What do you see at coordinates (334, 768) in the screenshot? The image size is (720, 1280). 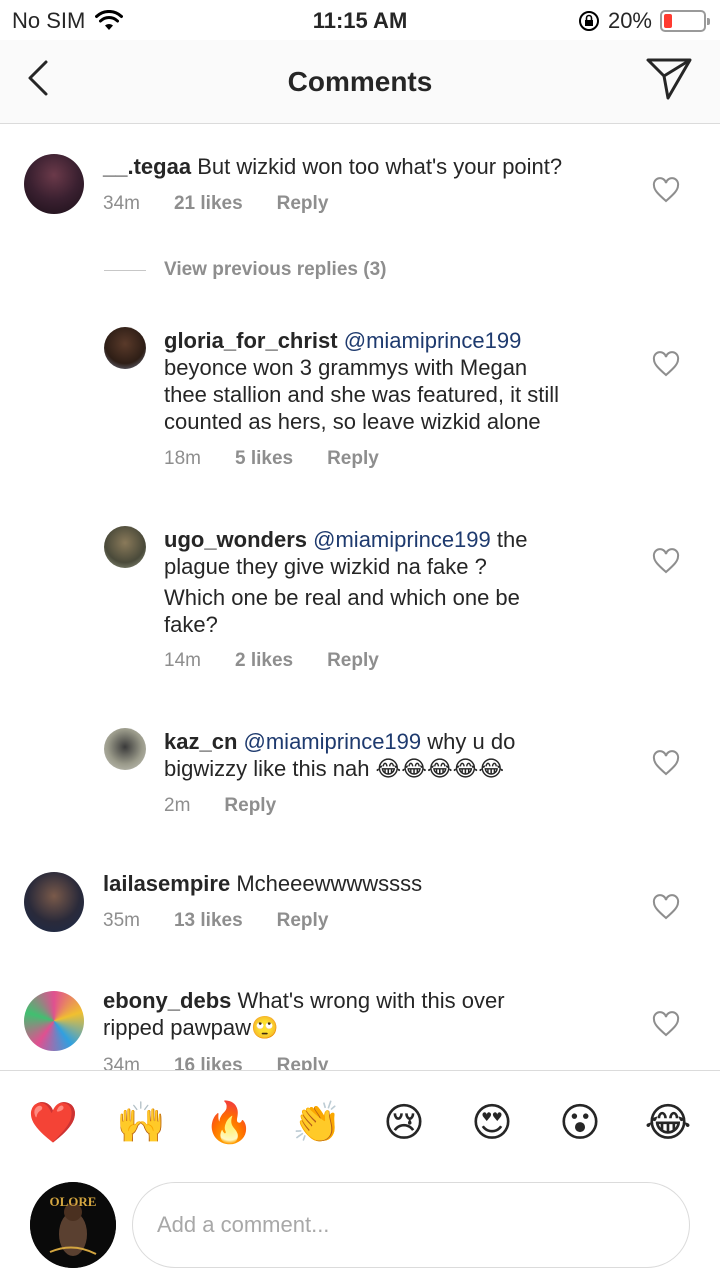 I see `comment-text: bigwizzy like this nah 😂😂😂😂😂` at bounding box center [334, 768].